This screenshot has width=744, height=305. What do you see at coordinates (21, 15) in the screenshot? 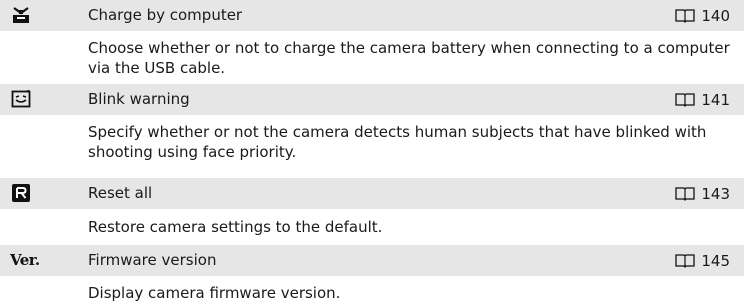
I see `charge-by-computer-icon` at bounding box center [21, 15].